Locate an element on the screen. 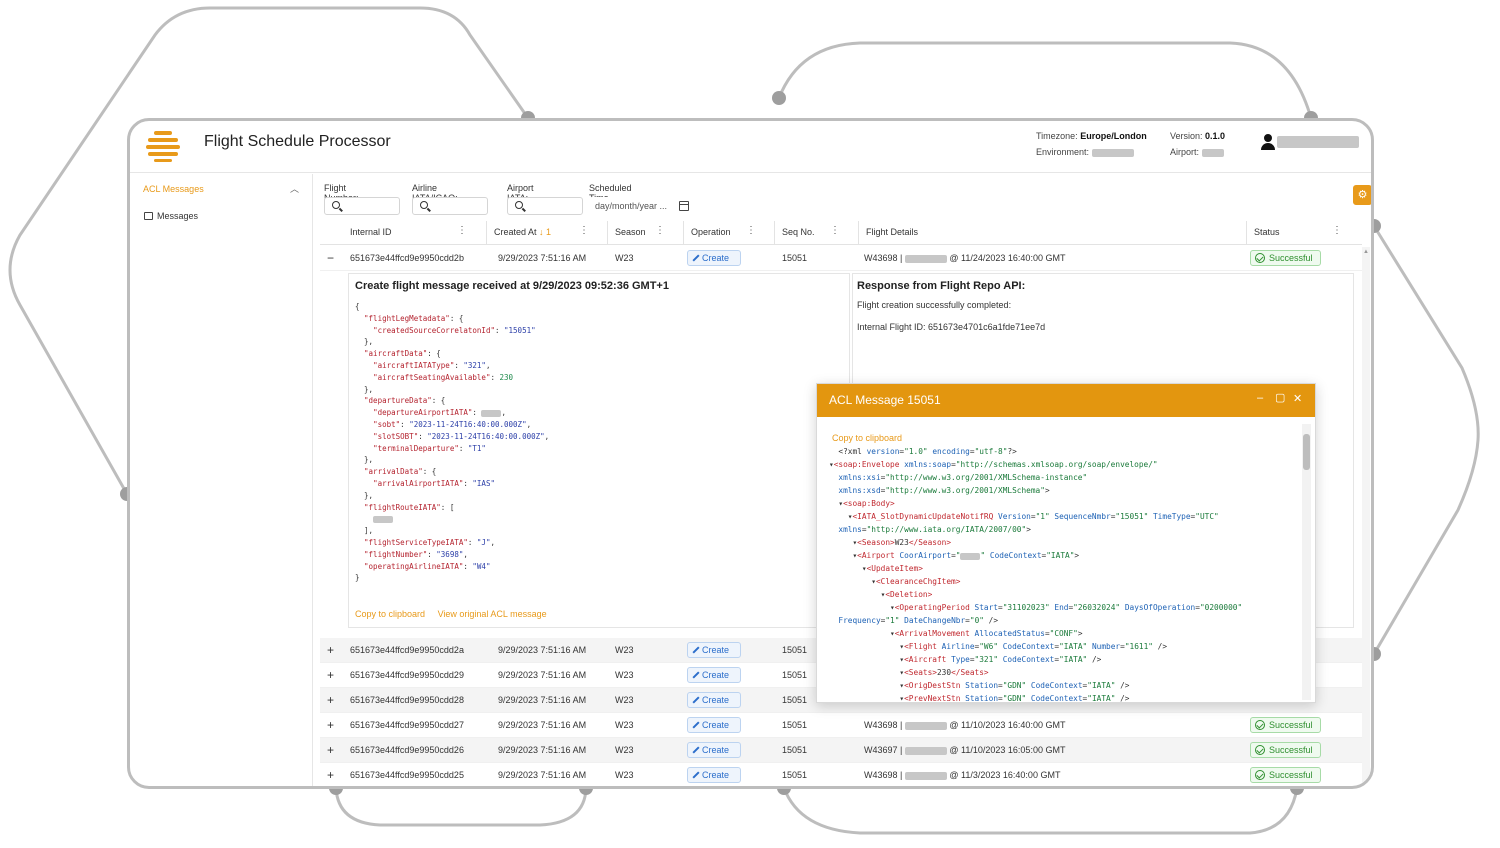 This screenshot has height=848, width=1500. maximize-icon: ▢ is located at coordinates (1280, 397).